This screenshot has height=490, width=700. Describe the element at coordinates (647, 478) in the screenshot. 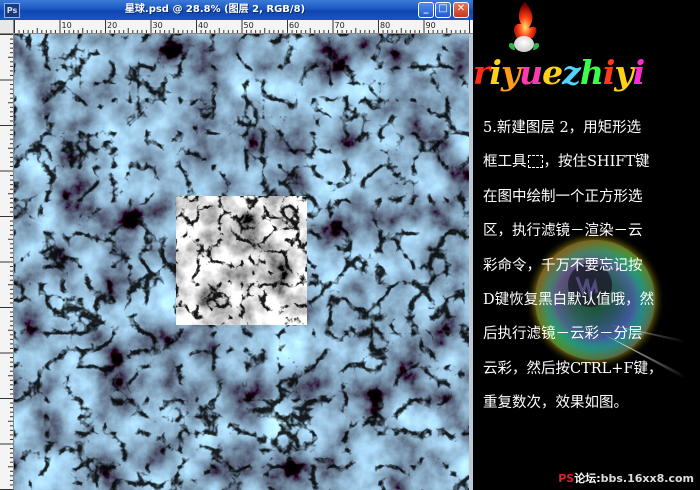

I see `watermark-site: bbs.16xx8.com` at that location.